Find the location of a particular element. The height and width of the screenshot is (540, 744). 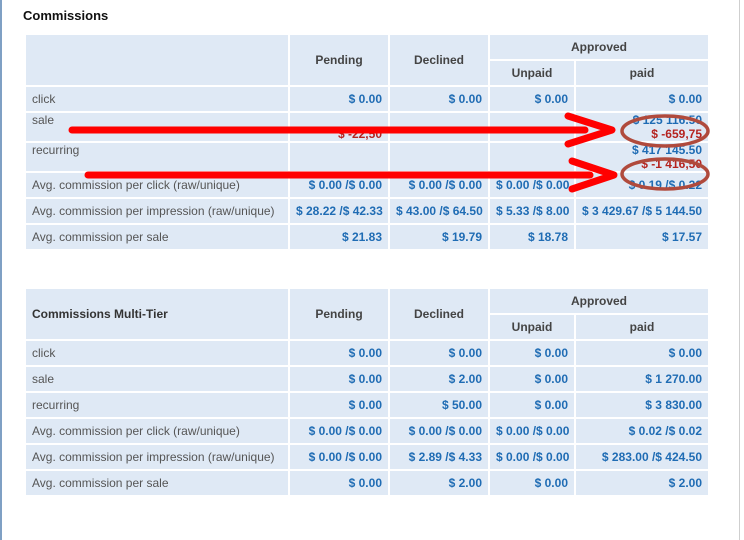

cell-declined: $ 2.89 /$ 4.33 is located at coordinates (439, 457).